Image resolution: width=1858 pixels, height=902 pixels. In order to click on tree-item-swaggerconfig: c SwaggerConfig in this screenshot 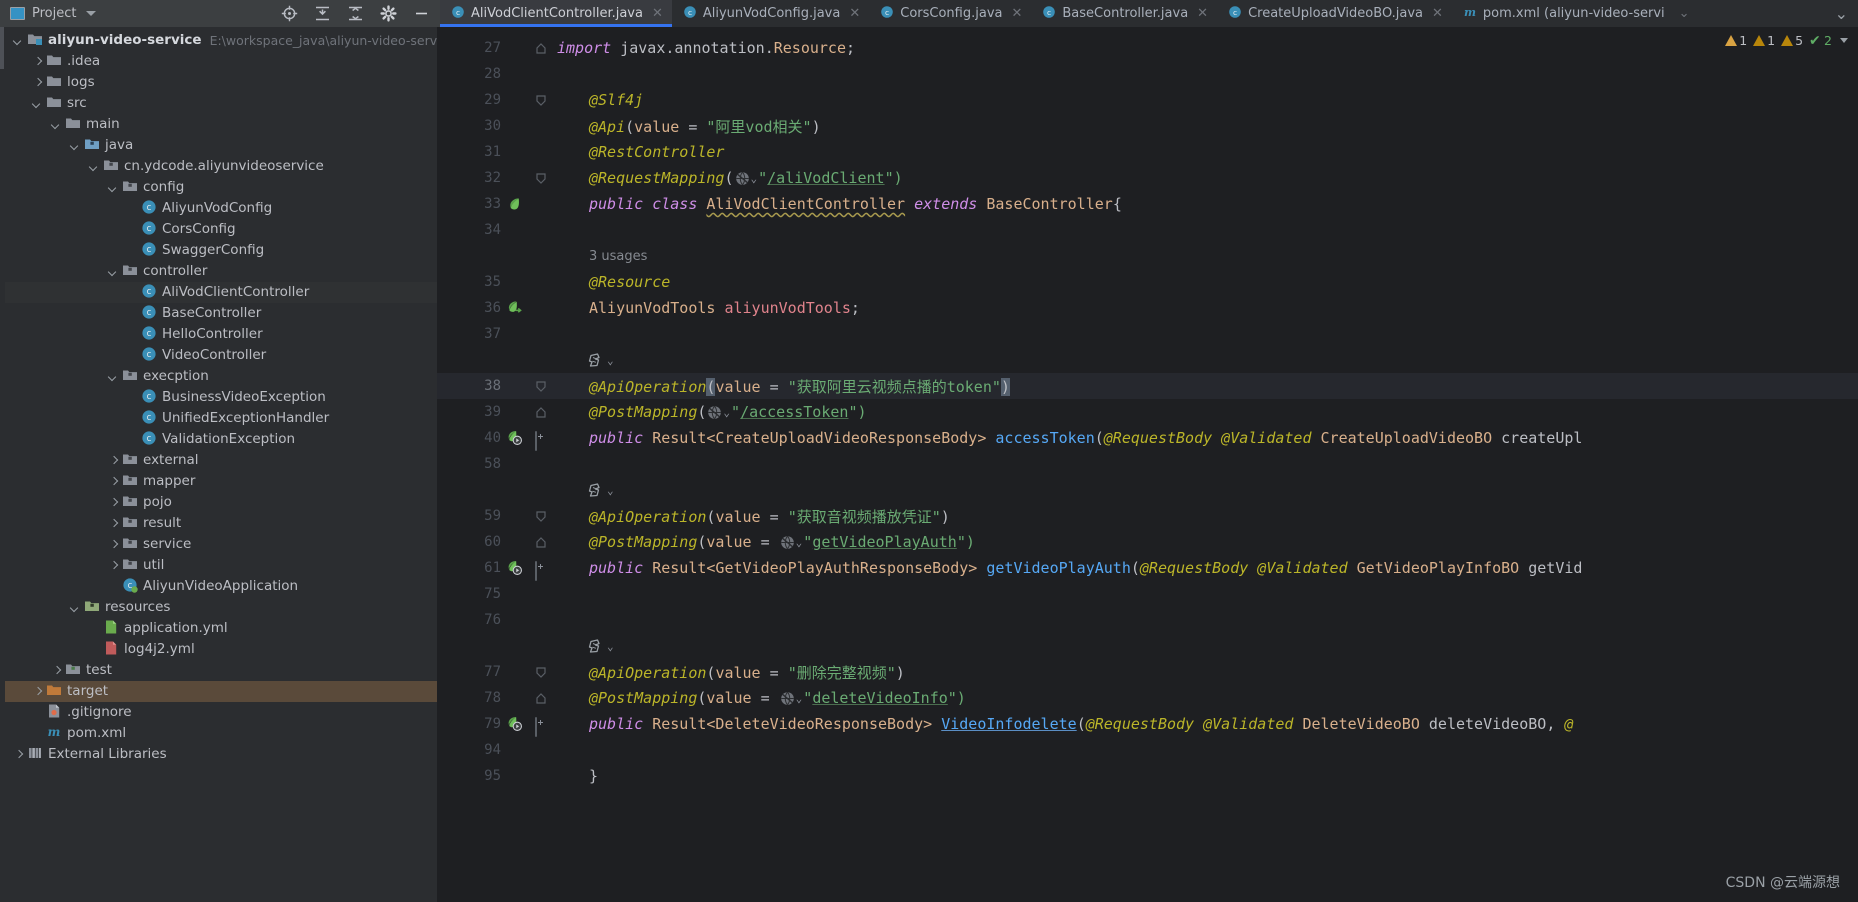, I will do `click(218, 250)`.